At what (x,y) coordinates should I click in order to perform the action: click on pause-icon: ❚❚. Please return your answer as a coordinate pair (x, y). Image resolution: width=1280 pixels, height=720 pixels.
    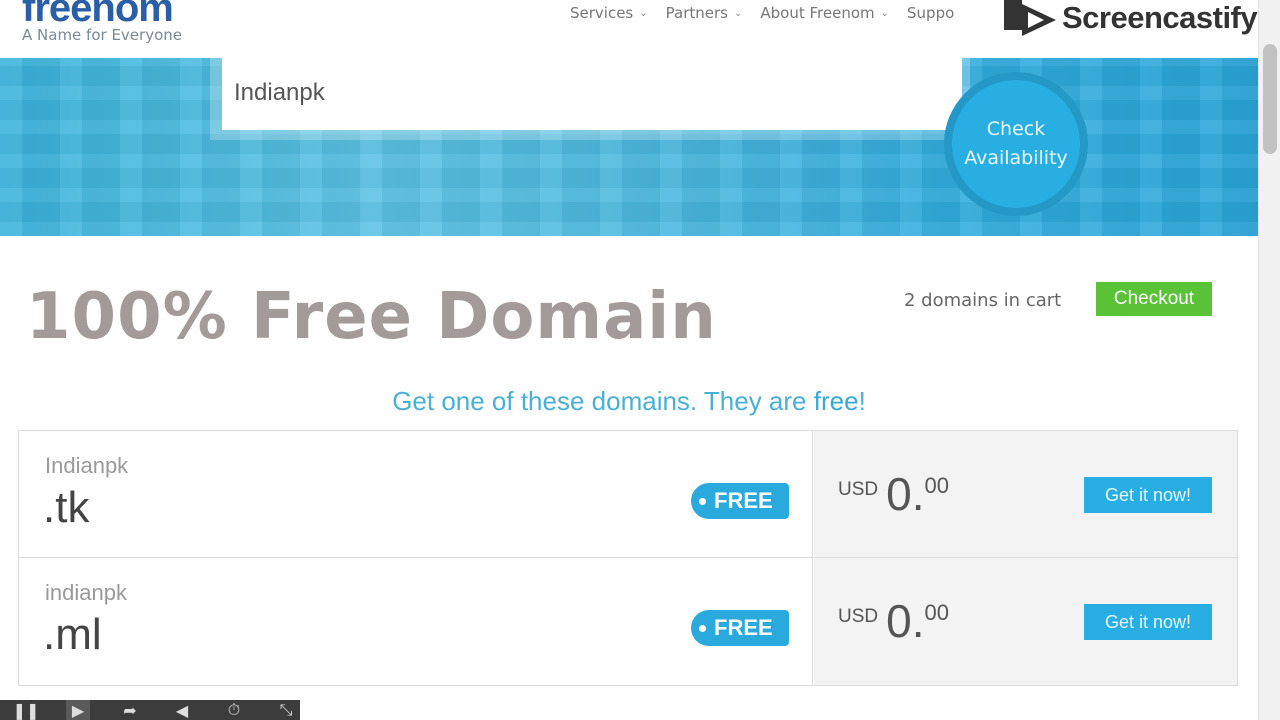
    Looking at the image, I should click on (26, 710).